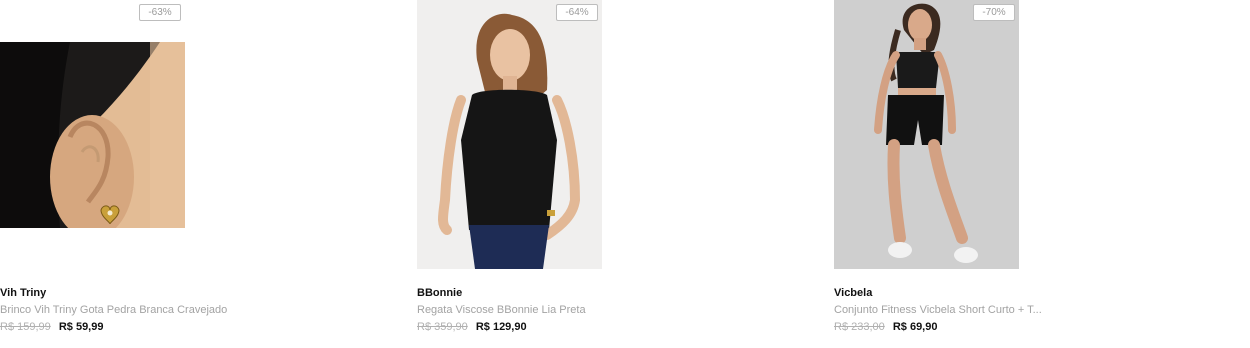 This screenshot has width=1250, height=348. Describe the element at coordinates (915, 327) in the screenshot. I see `current-price: R$ 69,90` at that location.